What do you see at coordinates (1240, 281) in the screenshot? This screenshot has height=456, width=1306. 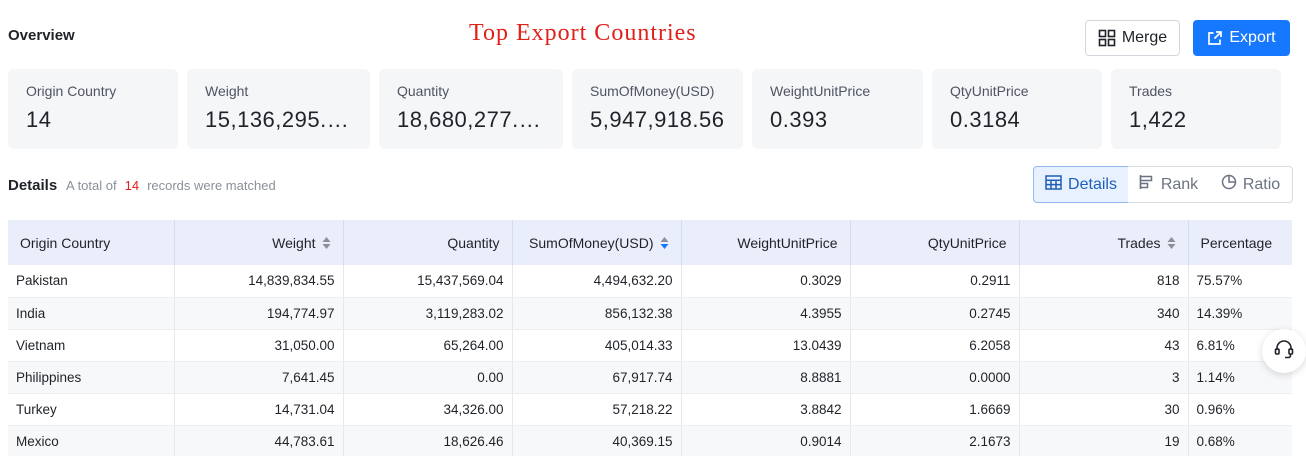 I see `cell-percentage: 75.57%` at bounding box center [1240, 281].